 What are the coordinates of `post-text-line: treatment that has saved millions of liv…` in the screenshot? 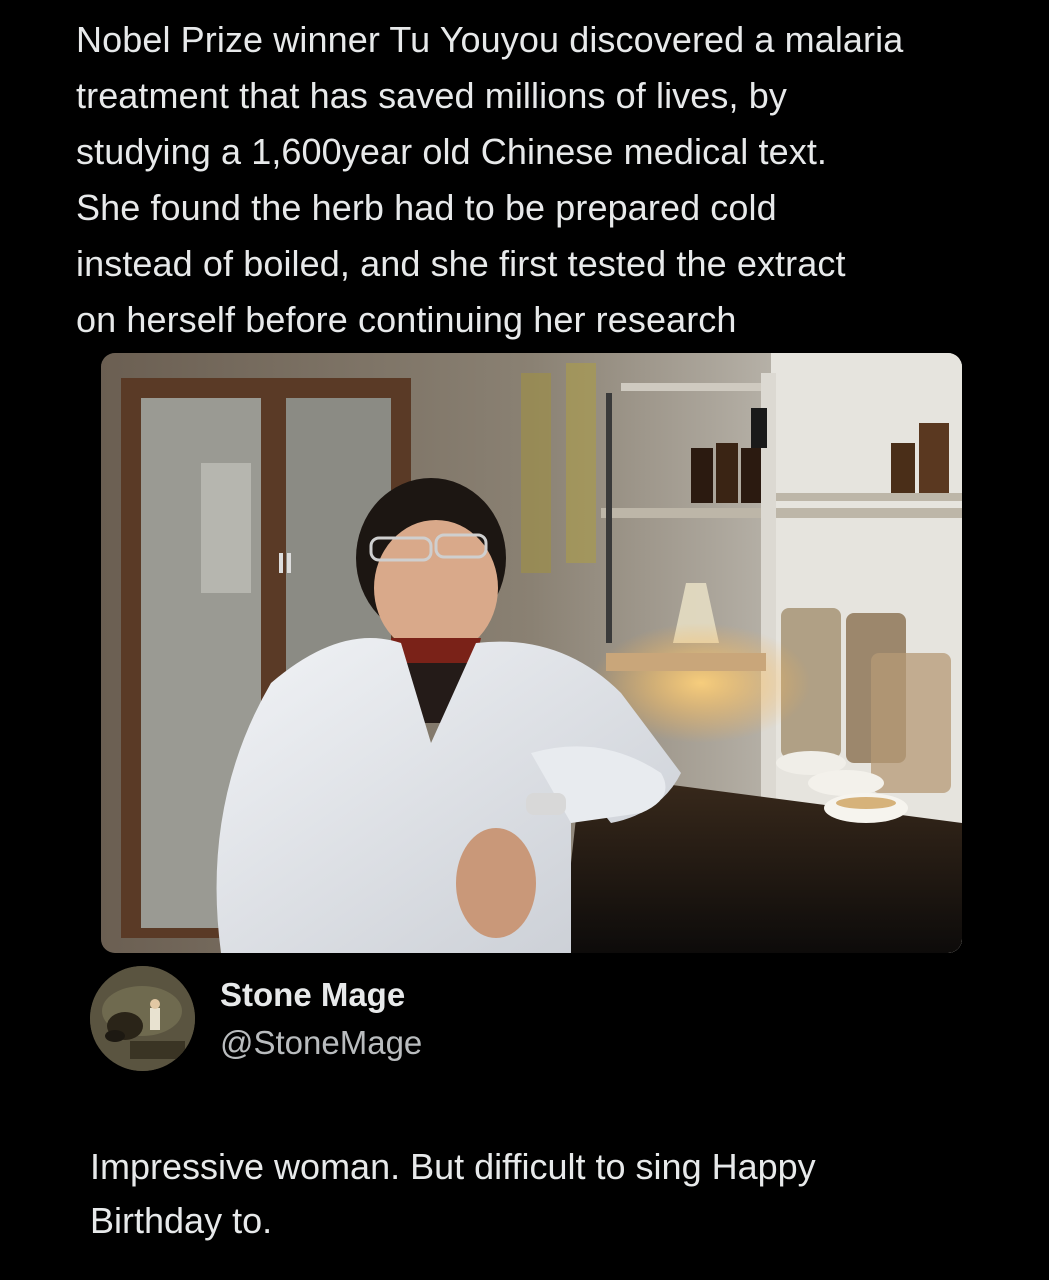 It's located at (431, 95).